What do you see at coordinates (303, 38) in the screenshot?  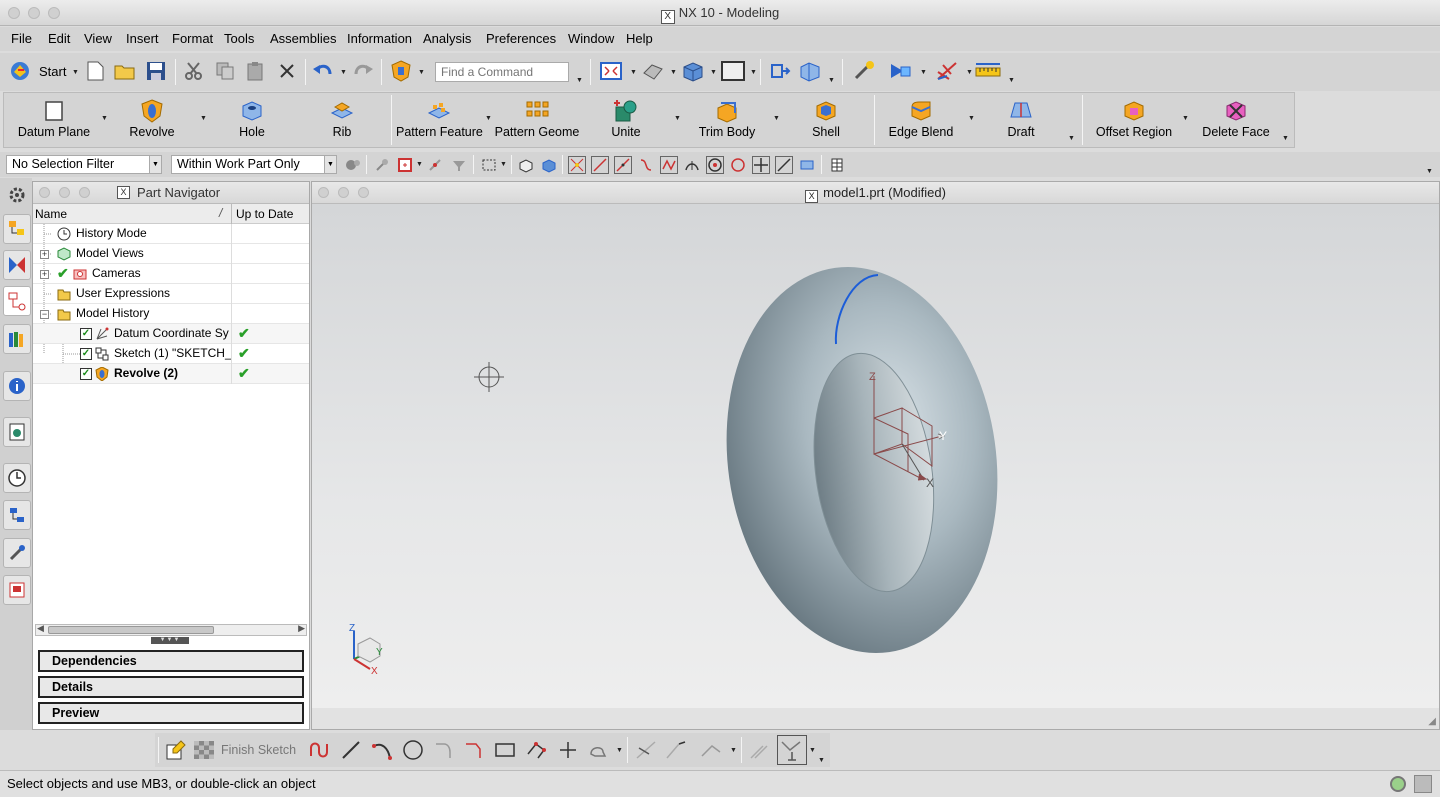 I see `menu-assemblies: Assemblies` at bounding box center [303, 38].